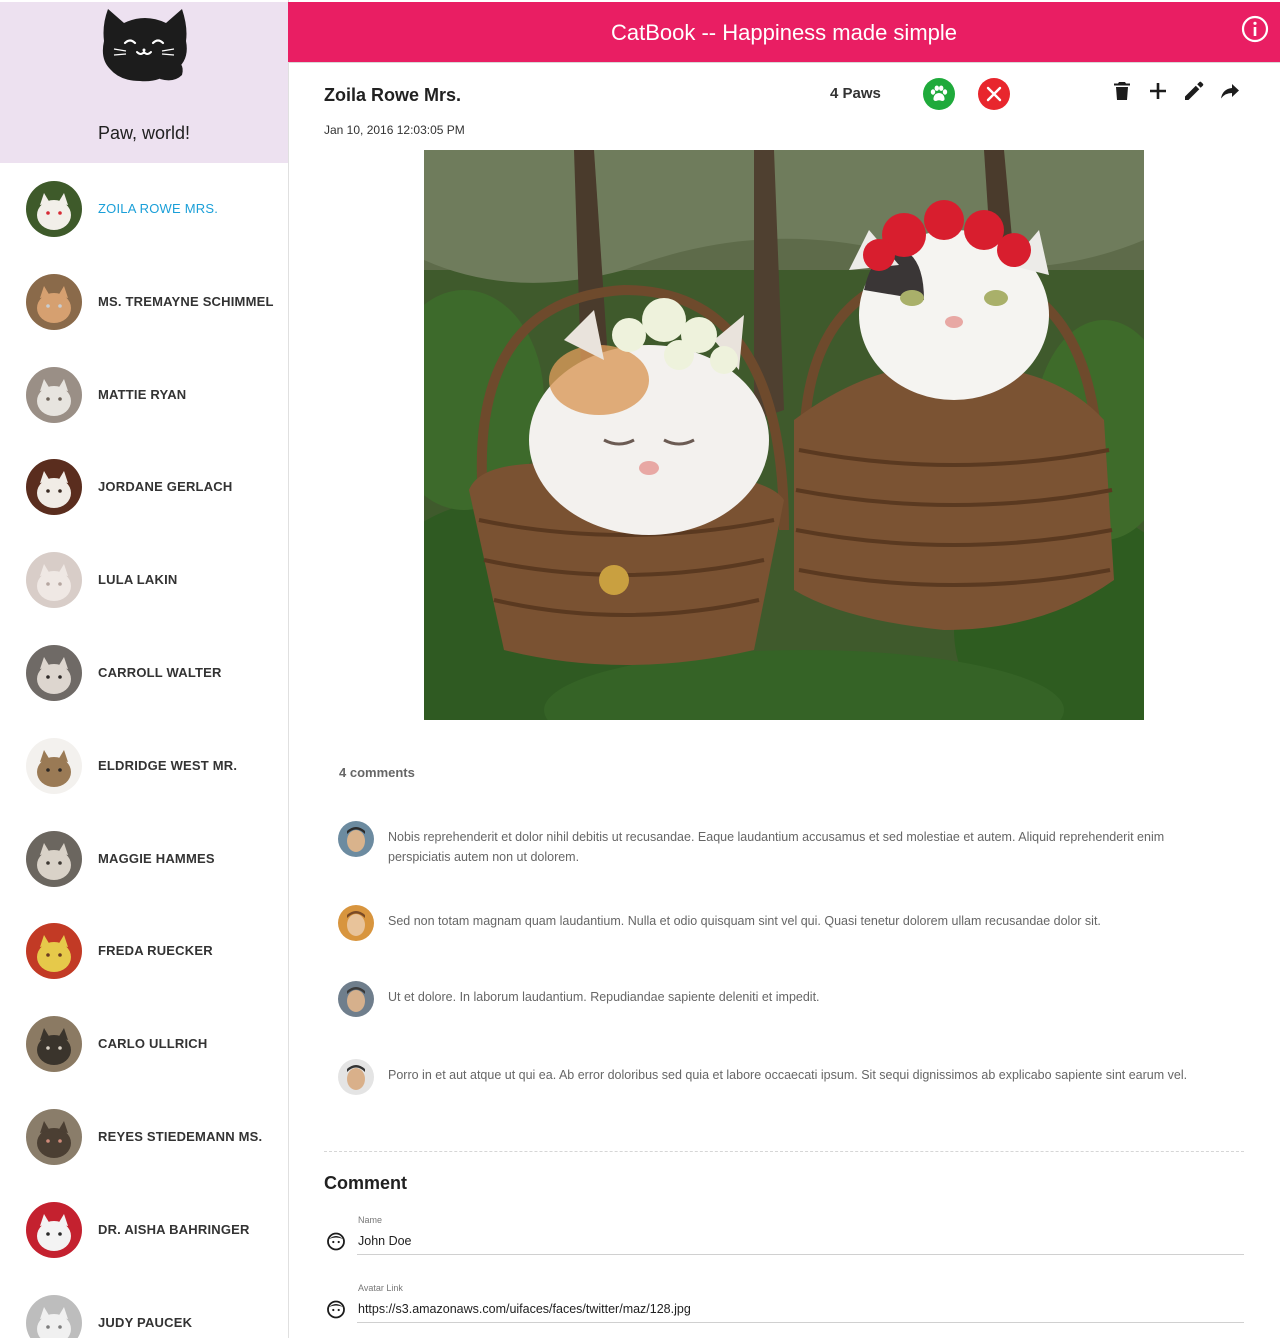 Image resolution: width=1280 pixels, height=1338 pixels. Describe the element at coordinates (1122, 91) in the screenshot. I see `delete-icon` at that location.